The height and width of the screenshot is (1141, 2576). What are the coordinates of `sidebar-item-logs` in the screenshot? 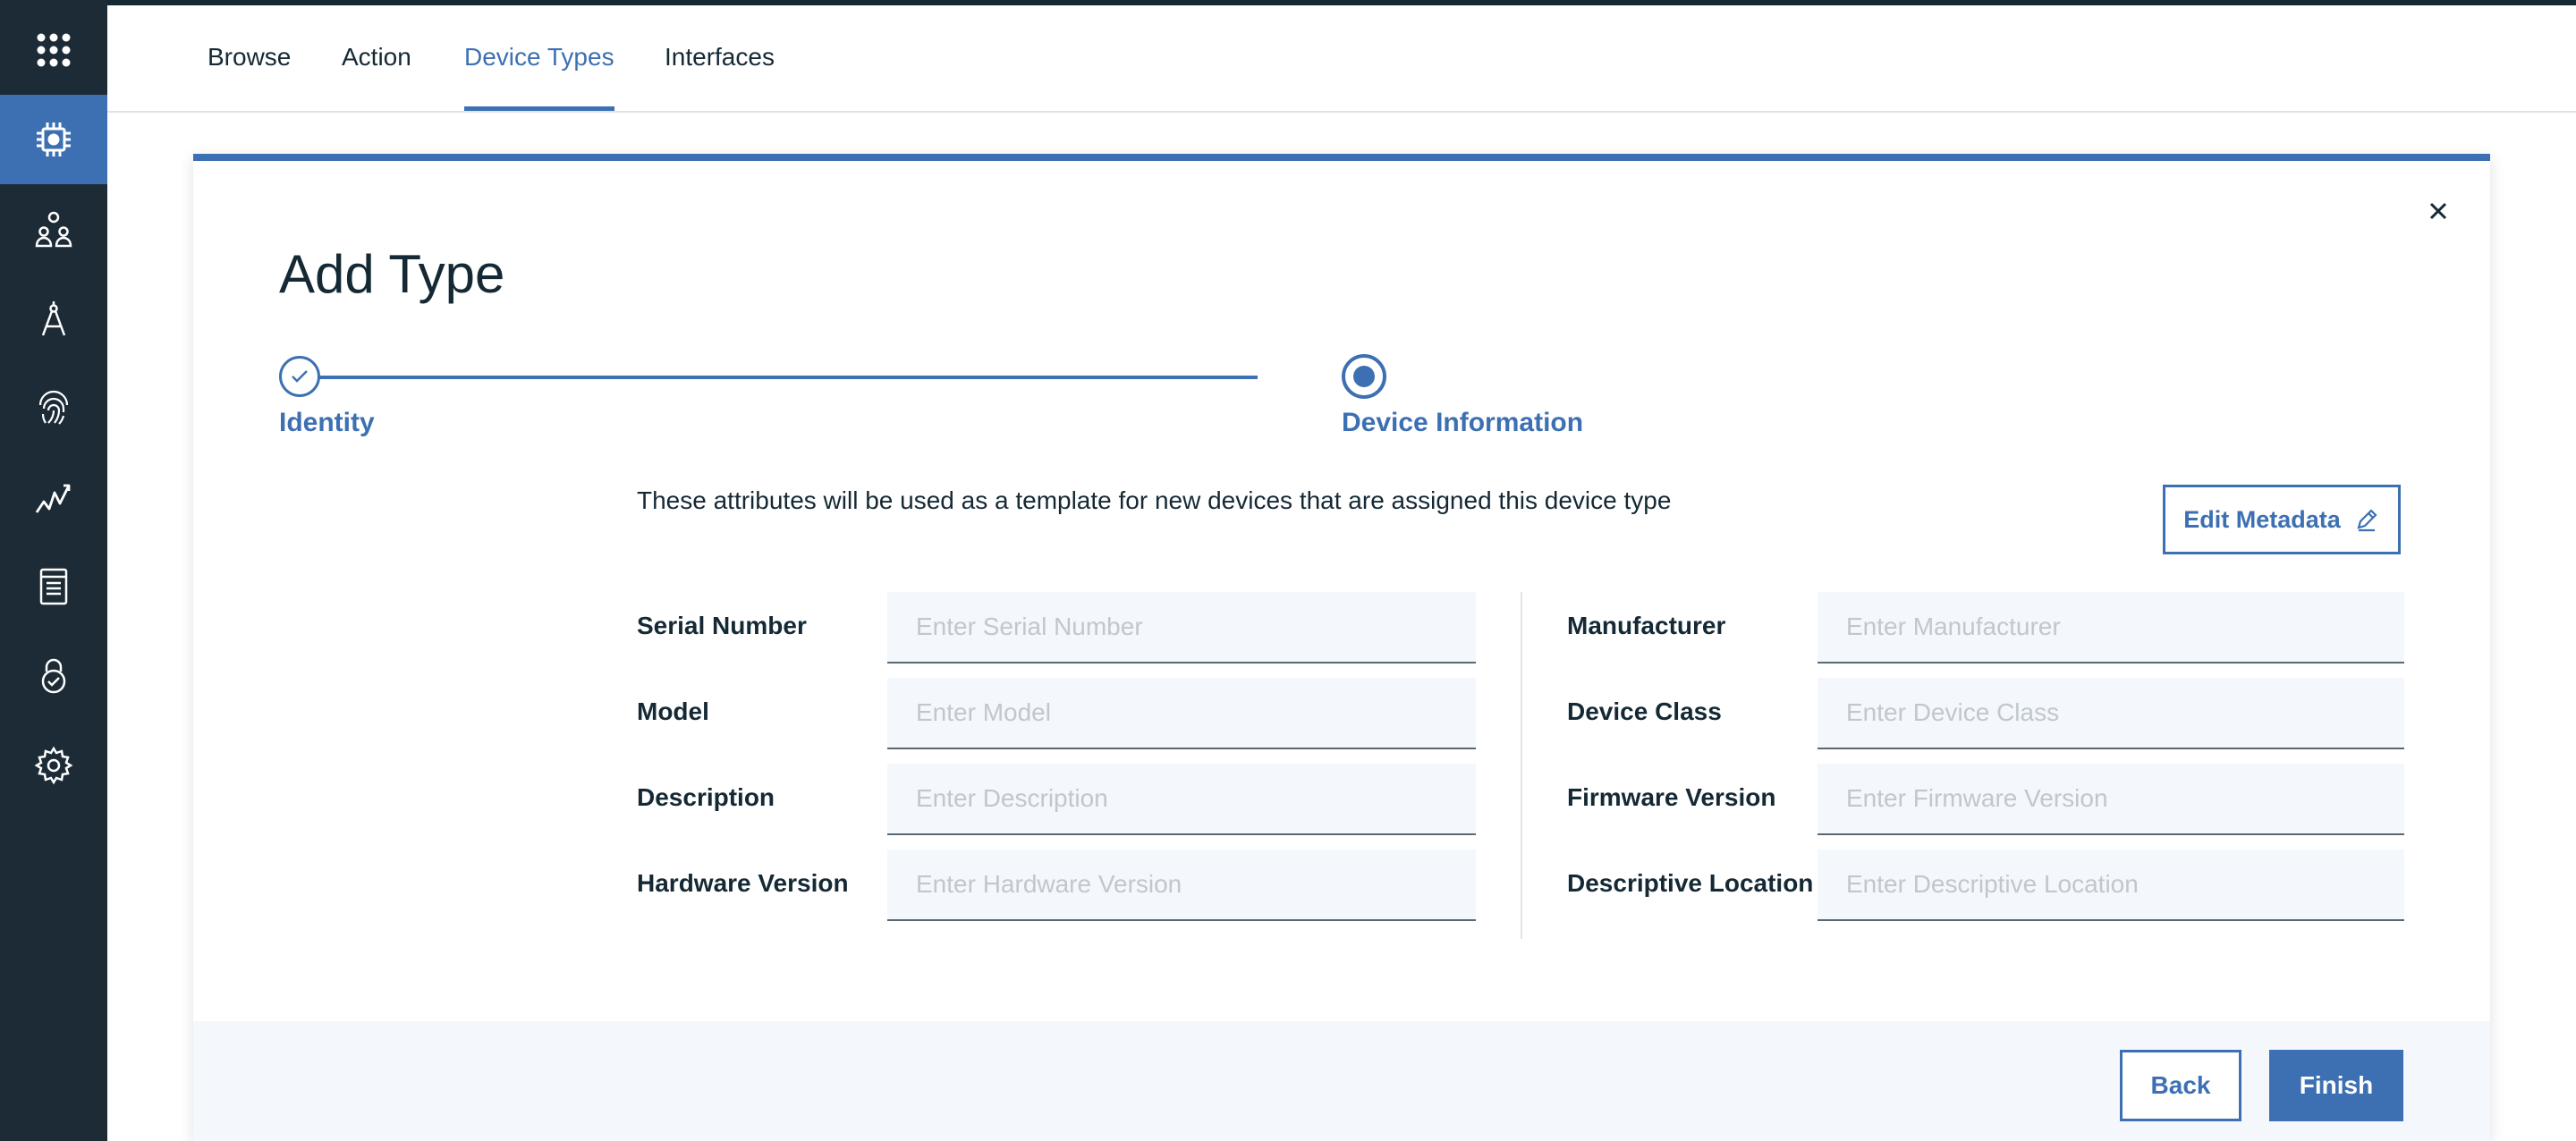 It's located at (53, 586).